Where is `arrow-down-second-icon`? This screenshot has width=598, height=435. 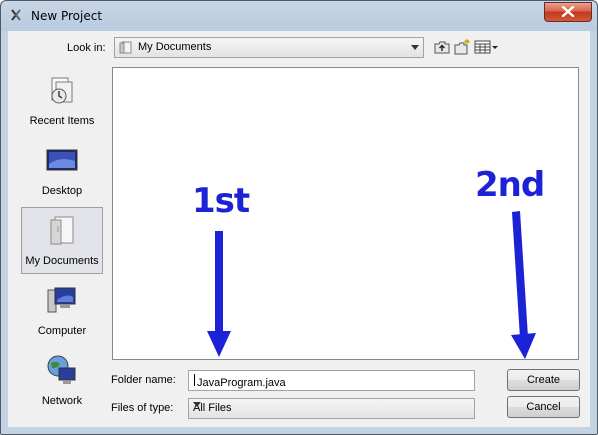 arrow-down-second-icon is located at coordinates (523, 285).